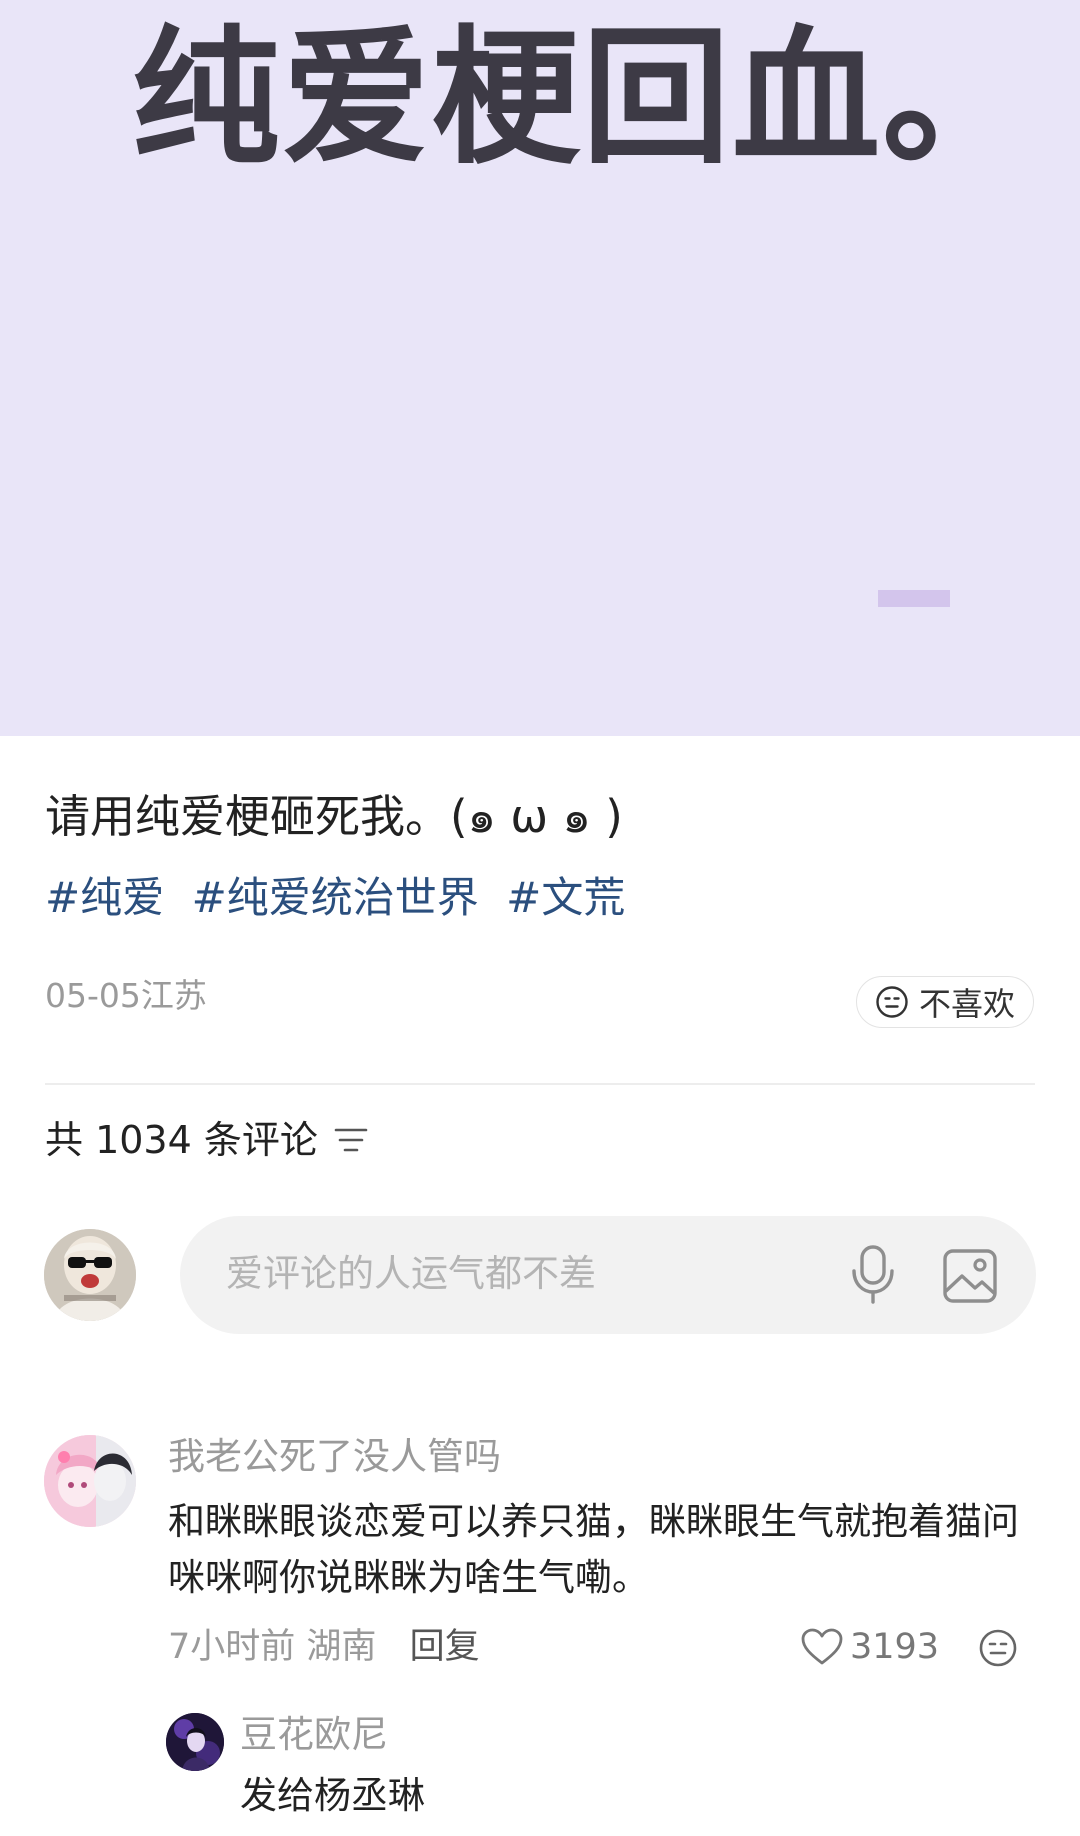 The image size is (1080, 1836). I want to click on comment-input-placeholder: 爱评论的人运气都不差, so click(411, 1273).